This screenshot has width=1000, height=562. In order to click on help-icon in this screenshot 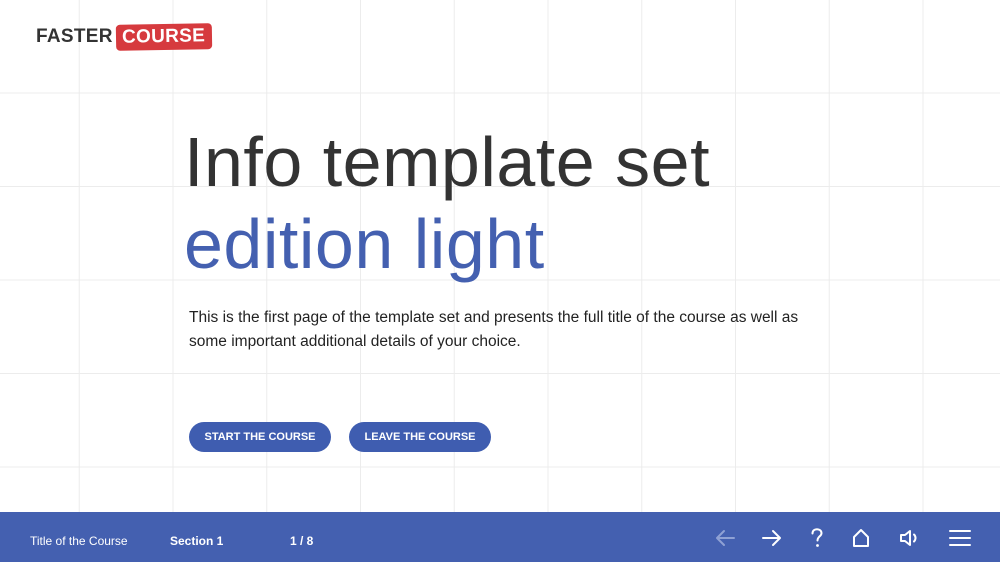, I will do `click(817, 538)`.